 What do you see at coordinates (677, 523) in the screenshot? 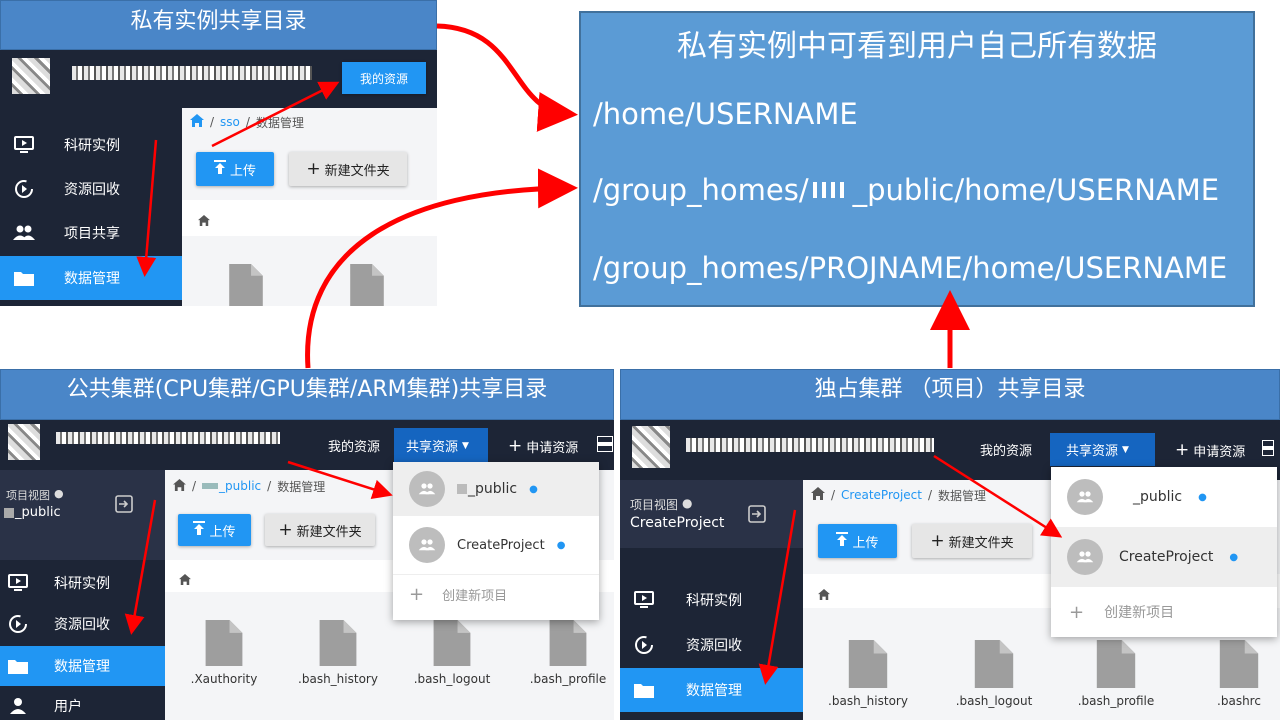
I see `project-name: CreateProject` at bounding box center [677, 523].